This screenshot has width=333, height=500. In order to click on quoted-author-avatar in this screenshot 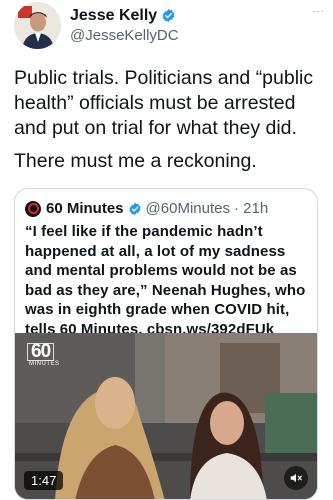, I will do `click(33, 208)`.